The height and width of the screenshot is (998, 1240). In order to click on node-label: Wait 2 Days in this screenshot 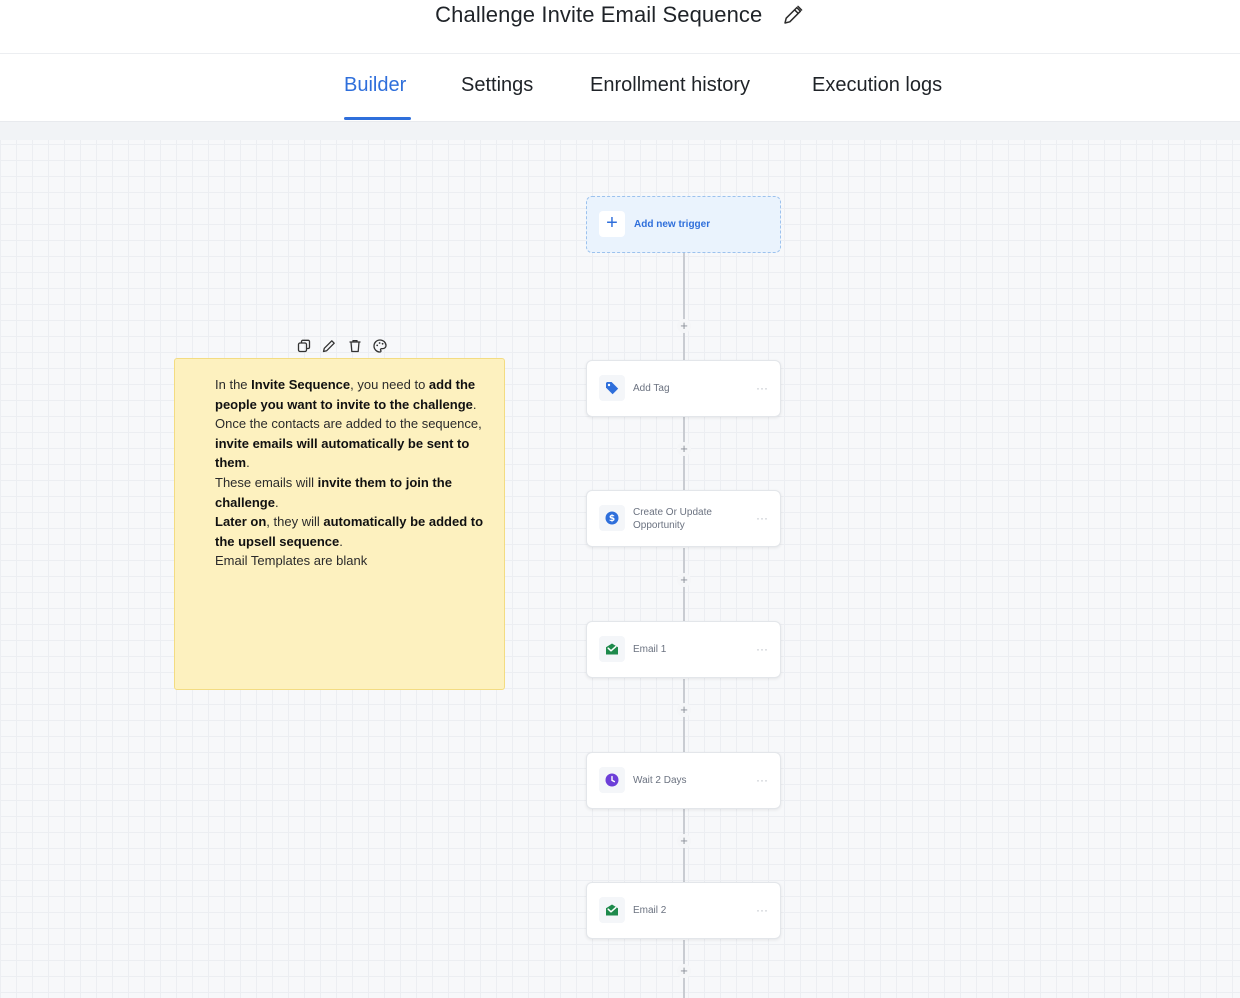, I will do `click(660, 780)`.